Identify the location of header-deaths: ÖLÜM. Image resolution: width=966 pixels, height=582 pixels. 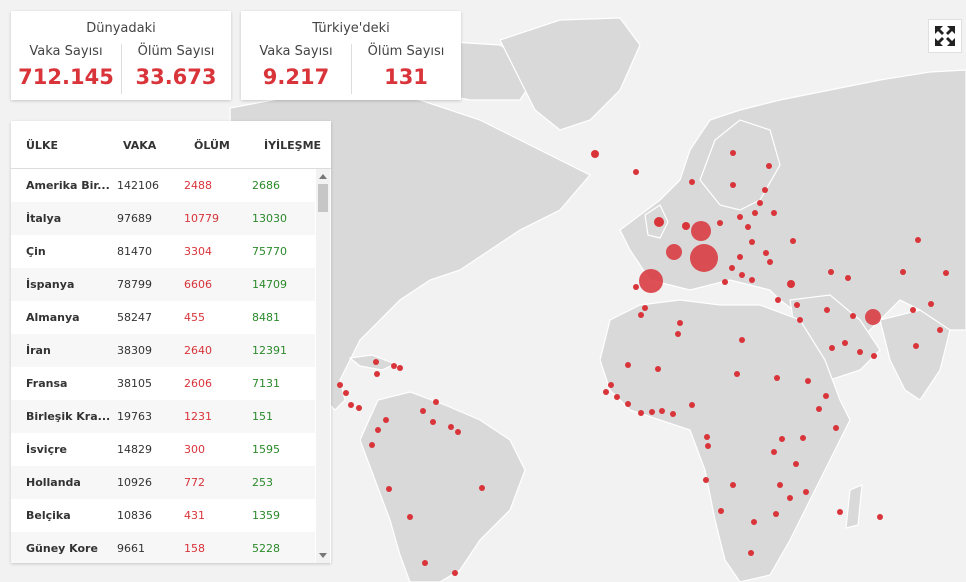
(212, 145).